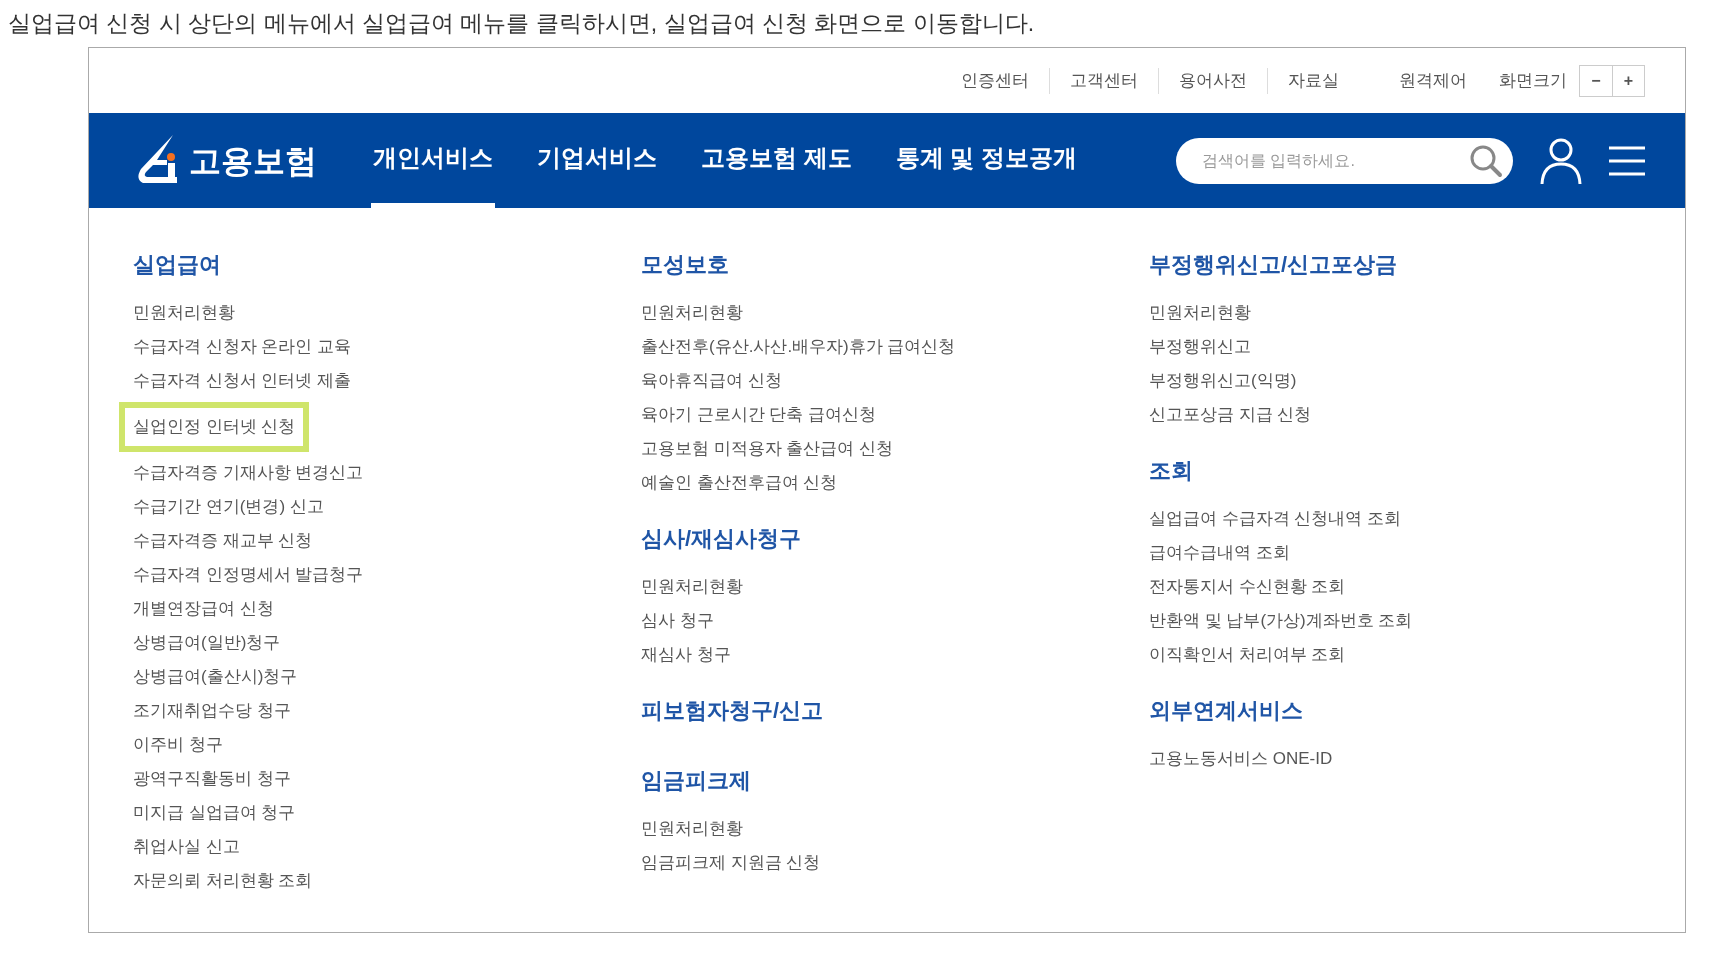 This screenshot has width=1714, height=964. I want to click on menu-item: 수급자격증 재교부 신청, so click(223, 541).